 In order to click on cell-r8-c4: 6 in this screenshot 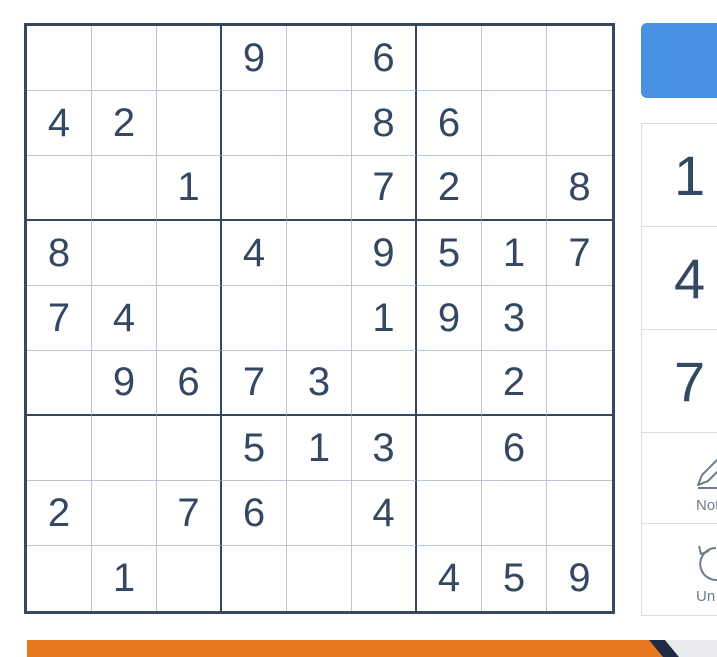, I will do `click(254, 513)`.